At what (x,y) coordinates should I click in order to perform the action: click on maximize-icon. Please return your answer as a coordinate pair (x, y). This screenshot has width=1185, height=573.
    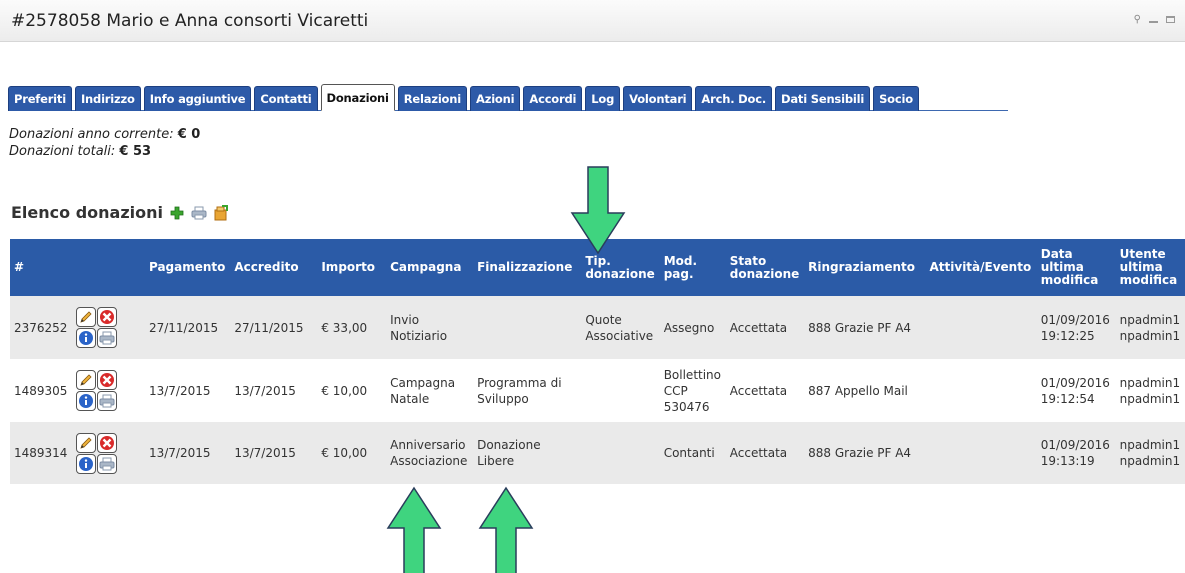
    Looking at the image, I should click on (1170, 19).